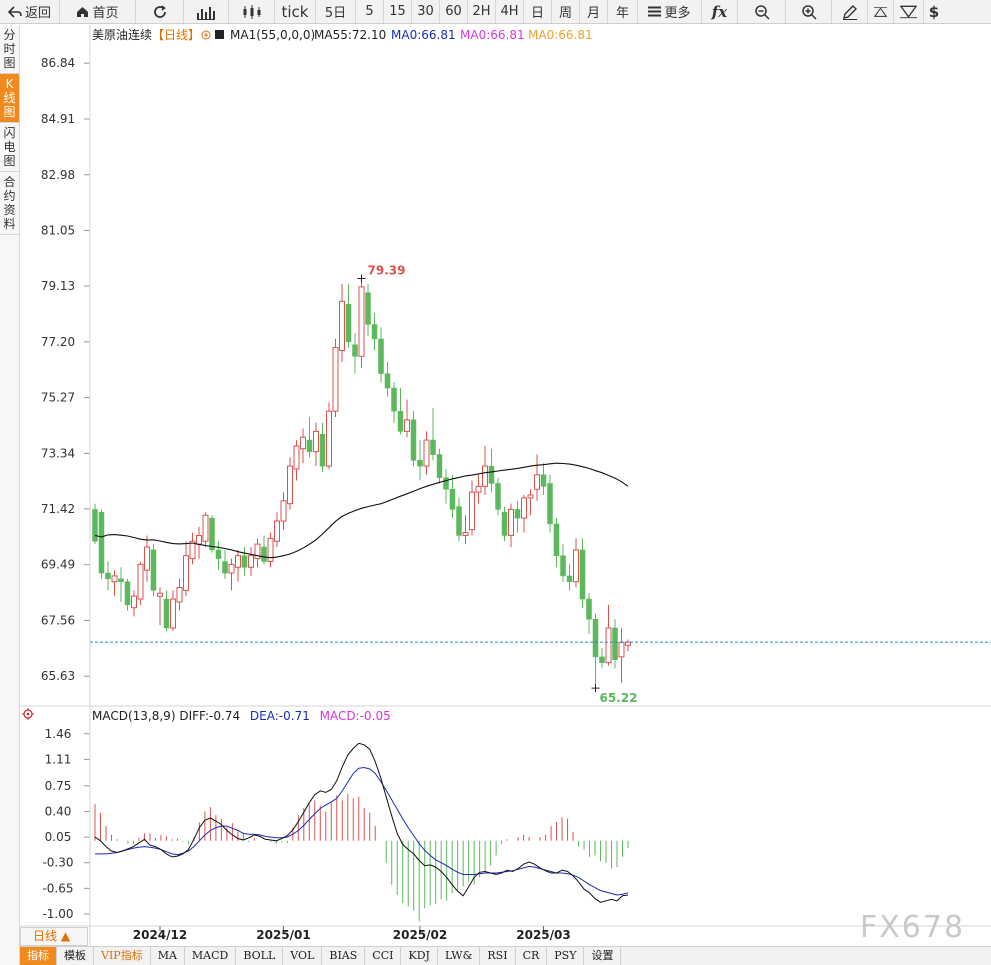  Describe the element at coordinates (9, 203) in the screenshot. I see `sidebar-tab-contract-info: 合约资料` at that location.